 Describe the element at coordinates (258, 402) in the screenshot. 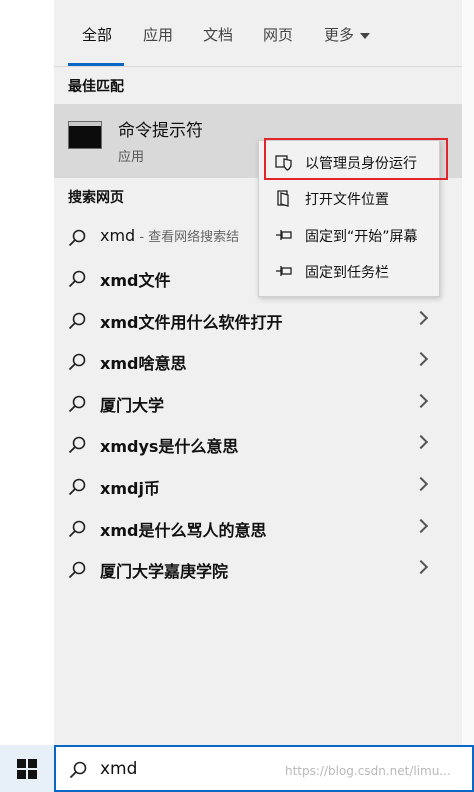

I see `web-result-row: 厦门大学` at that location.